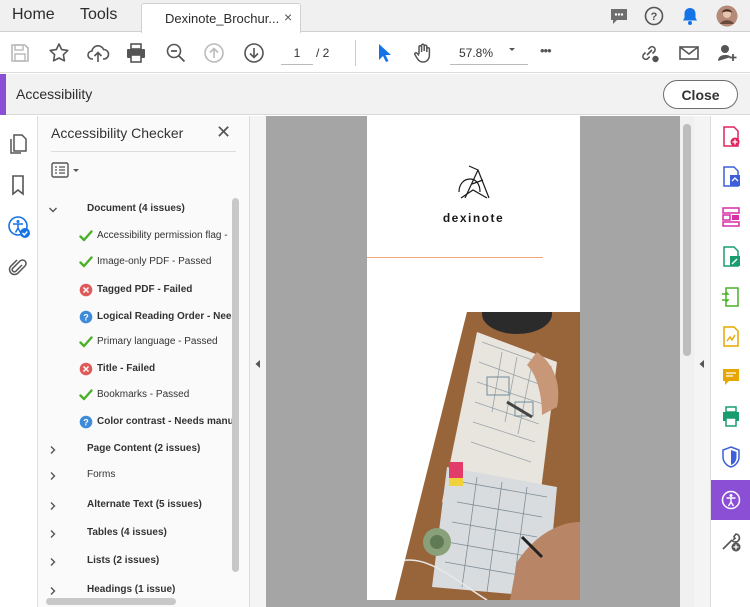 This screenshot has width=750, height=607. I want to click on zoom-select: 57.8%, so click(489, 53).